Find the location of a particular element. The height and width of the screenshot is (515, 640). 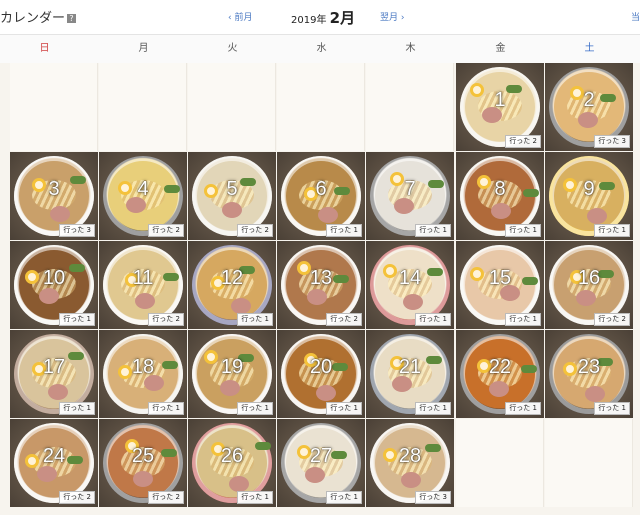

day-cell: 16 行った 2 is located at coordinates (589, 285).